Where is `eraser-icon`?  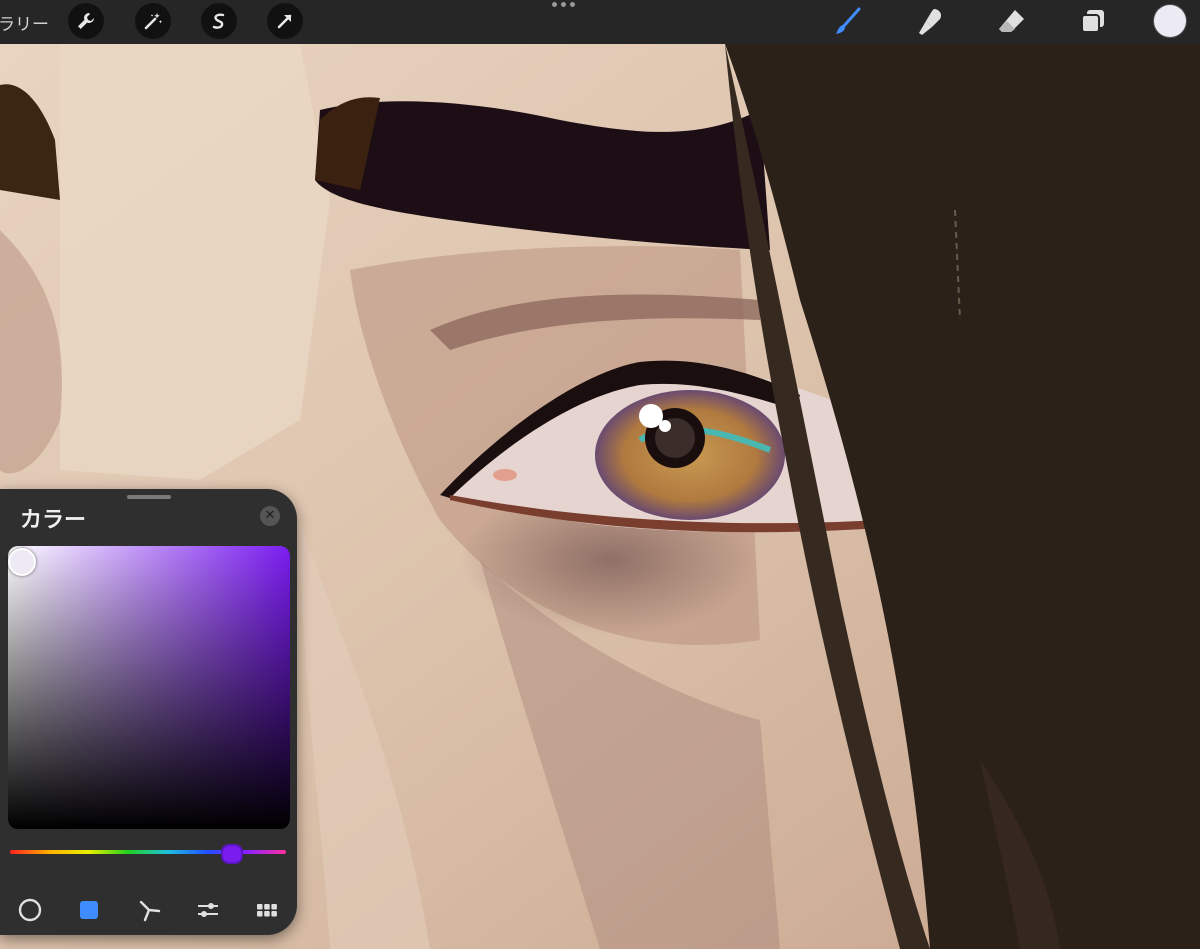 eraser-icon is located at coordinates (1012, 22).